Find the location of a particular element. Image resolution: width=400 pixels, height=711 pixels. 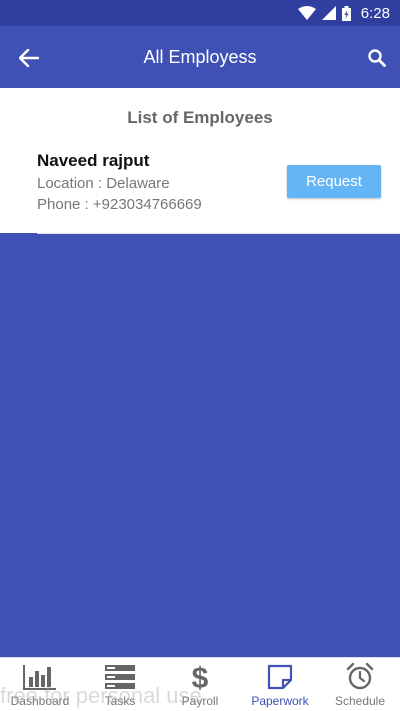

app-bar: All Employess is located at coordinates (200, 57).